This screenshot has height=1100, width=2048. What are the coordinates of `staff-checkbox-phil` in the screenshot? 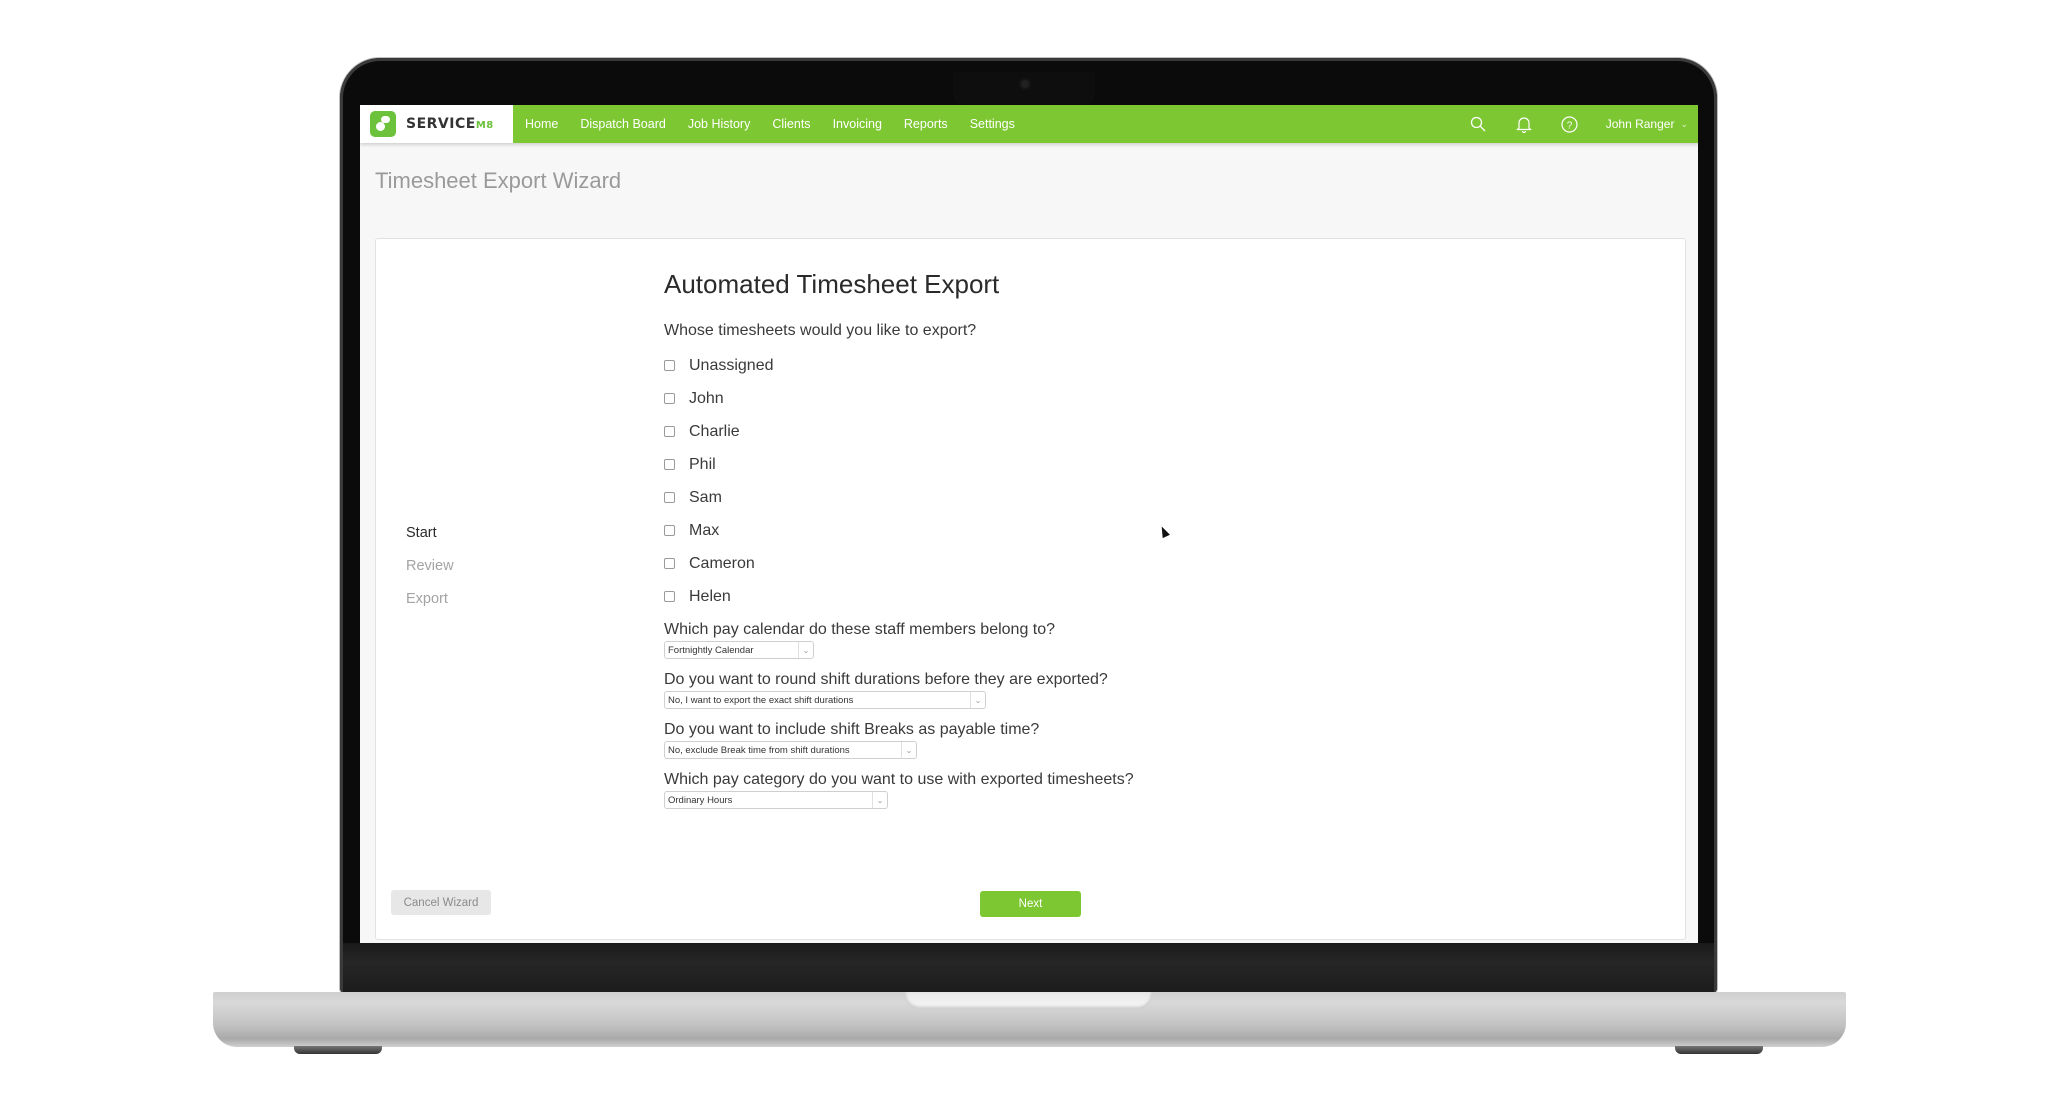 It's located at (669, 464).